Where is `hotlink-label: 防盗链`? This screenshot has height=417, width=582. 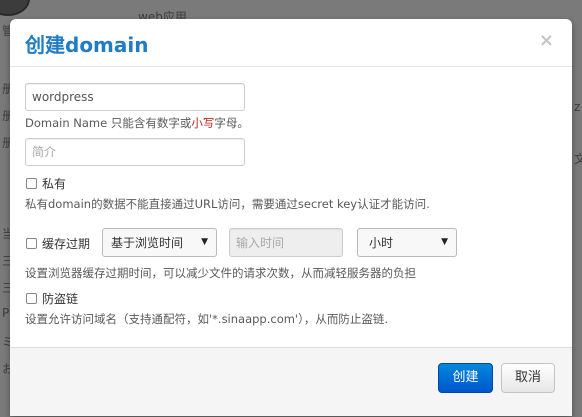 hotlink-label: 防盗链 is located at coordinates (60, 299).